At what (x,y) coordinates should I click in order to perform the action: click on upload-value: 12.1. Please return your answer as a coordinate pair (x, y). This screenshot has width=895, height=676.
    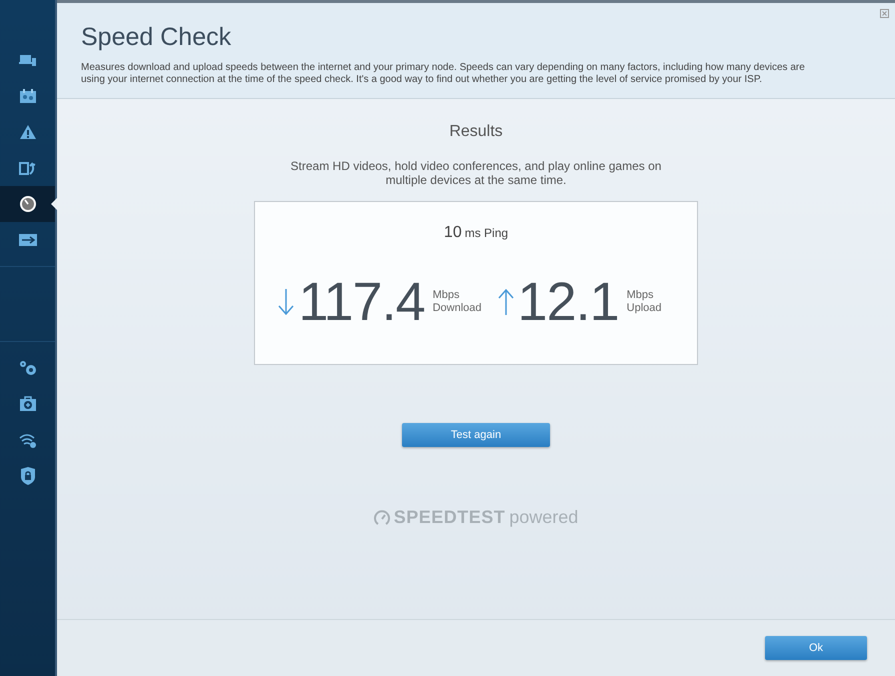
    Looking at the image, I should click on (568, 302).